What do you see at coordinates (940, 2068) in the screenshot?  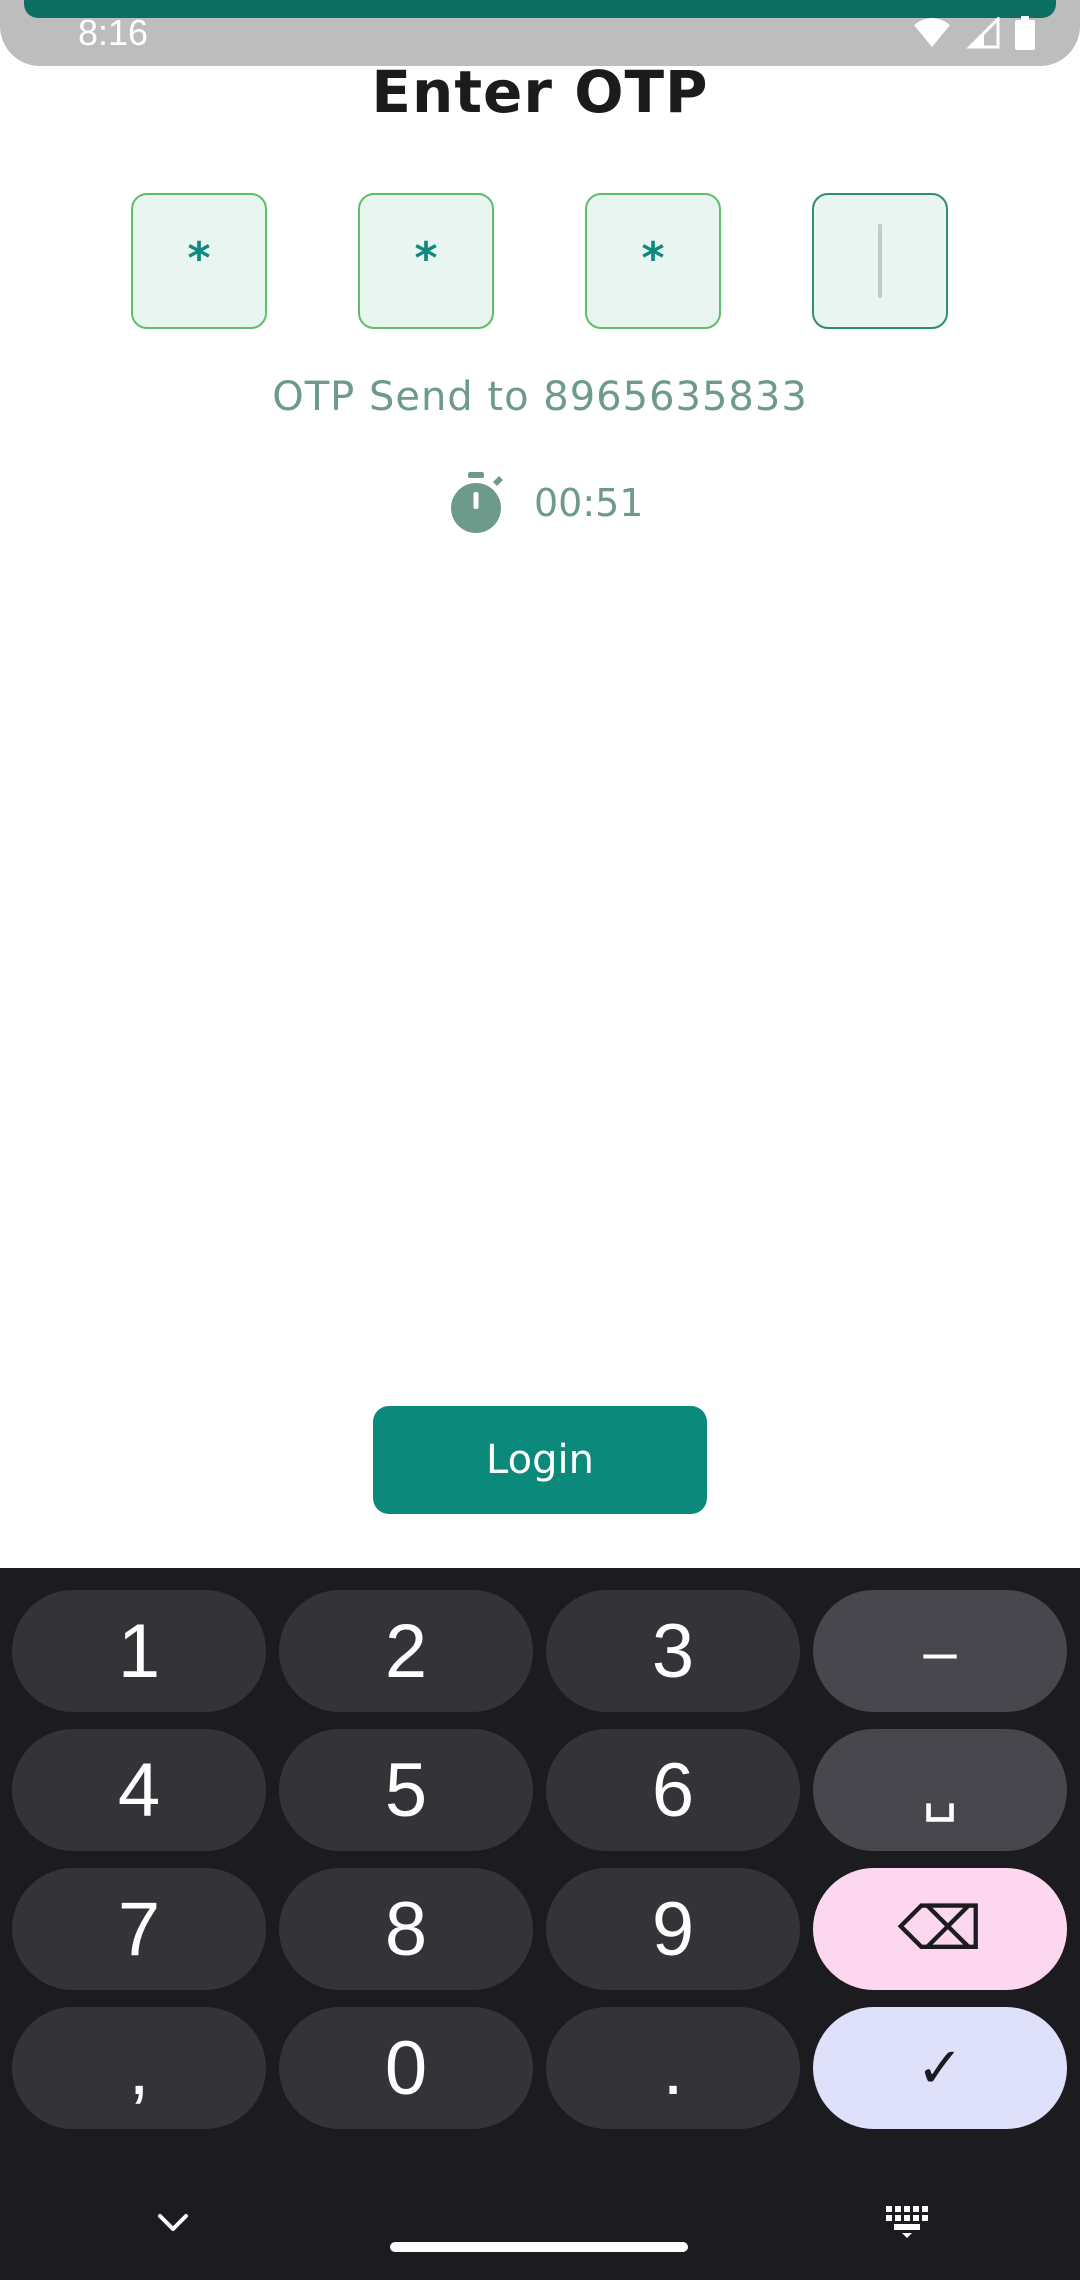 I see `key-done: ✓` at bounding box center [940, 2068].